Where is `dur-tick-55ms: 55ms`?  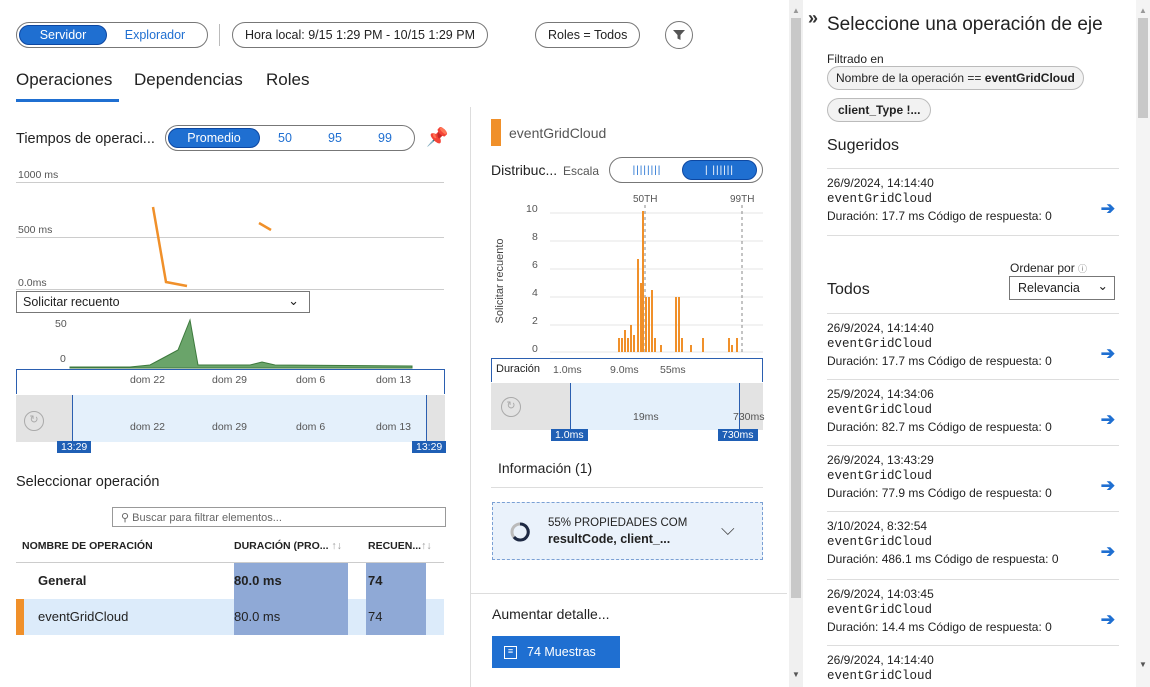
dur-tick-55ms: 55ms is located at coordinates (673, 370).